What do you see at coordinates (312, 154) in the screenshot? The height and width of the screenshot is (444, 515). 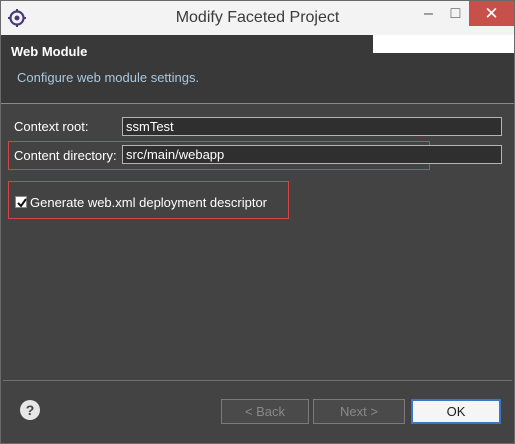 I see `content-directory-input` at bounding box center [312, 154].